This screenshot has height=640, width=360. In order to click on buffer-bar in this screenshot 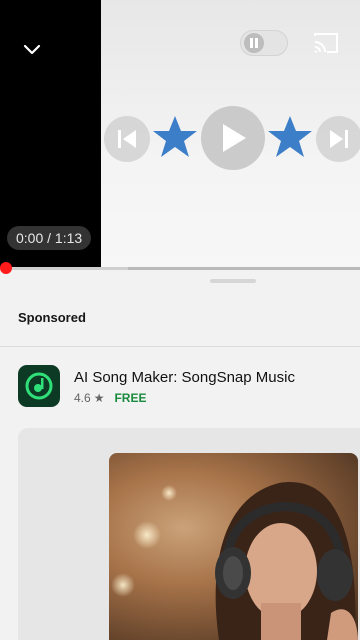, I will do `click(244, 268)`.